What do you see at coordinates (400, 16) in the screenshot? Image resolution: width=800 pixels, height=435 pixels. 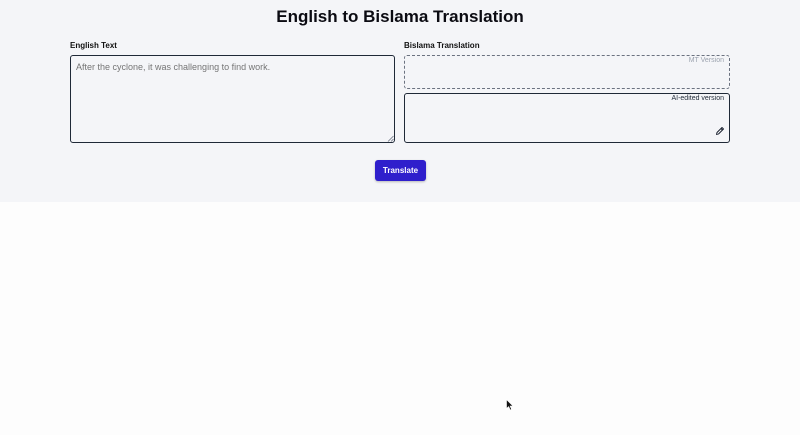 I see `page-title: English to Bislama Translation` at bounding box center [400, 16].